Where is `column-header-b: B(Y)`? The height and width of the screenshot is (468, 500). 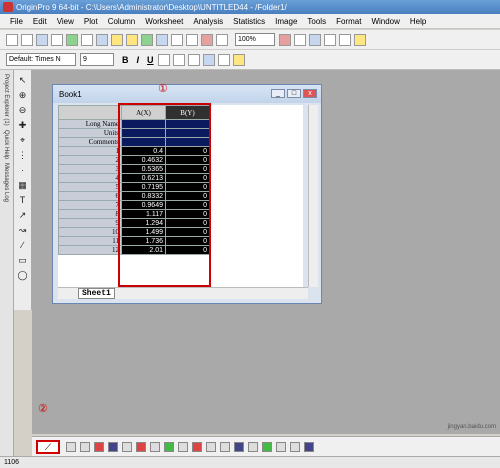 column-header-b: B(Y) is located at coordinates (187, 112).